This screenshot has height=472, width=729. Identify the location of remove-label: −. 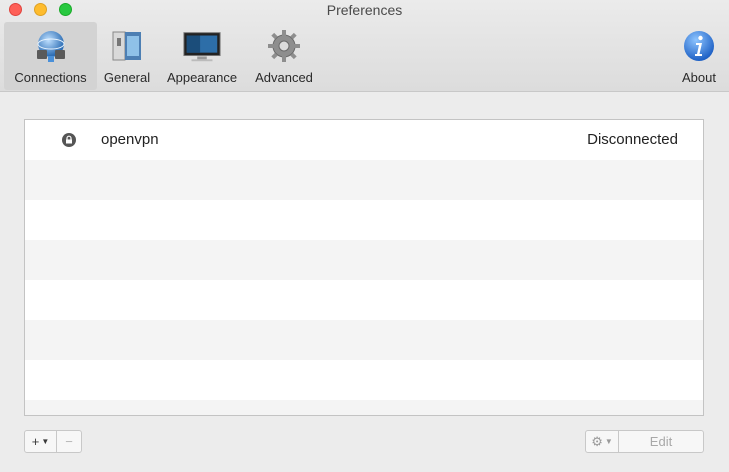
(69, 441).